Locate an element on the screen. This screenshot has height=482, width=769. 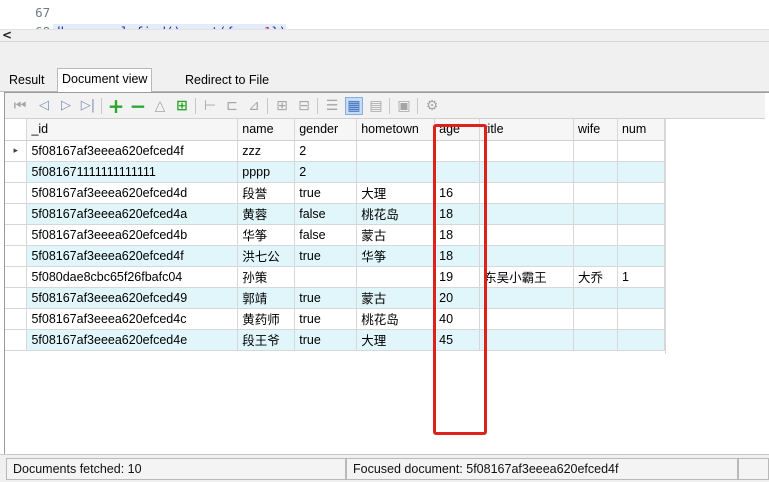
text-view-icon: ☰ is located at coordinates (332, 106).